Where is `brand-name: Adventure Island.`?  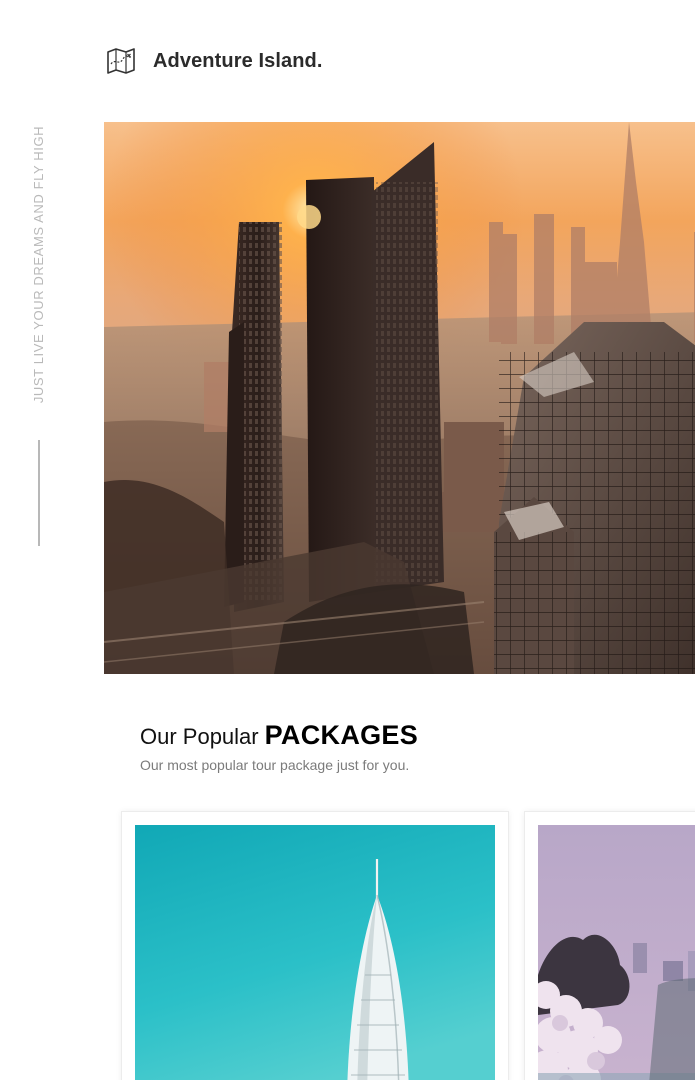
brand-name: Adventure Island. is located at coordinates (238, 60).